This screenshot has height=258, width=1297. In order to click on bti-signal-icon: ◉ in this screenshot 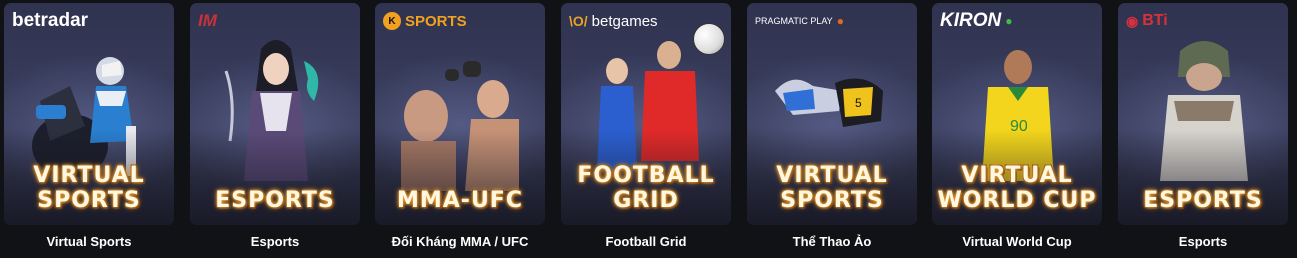, I will do `click(1132, 20)`.